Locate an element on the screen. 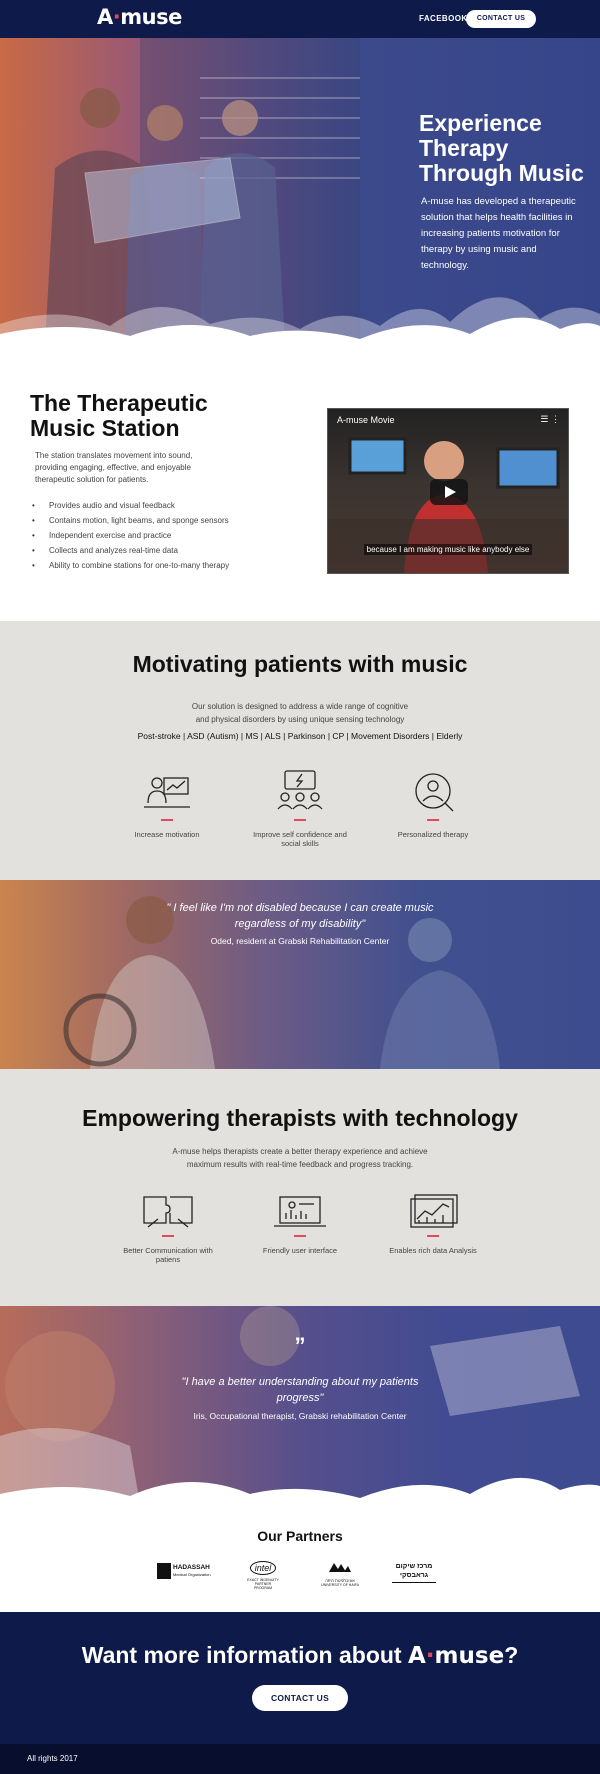 The width and height of the screenshot is (600, 1774). cta-brand: A·muse is located at coordinates (456, 1656).